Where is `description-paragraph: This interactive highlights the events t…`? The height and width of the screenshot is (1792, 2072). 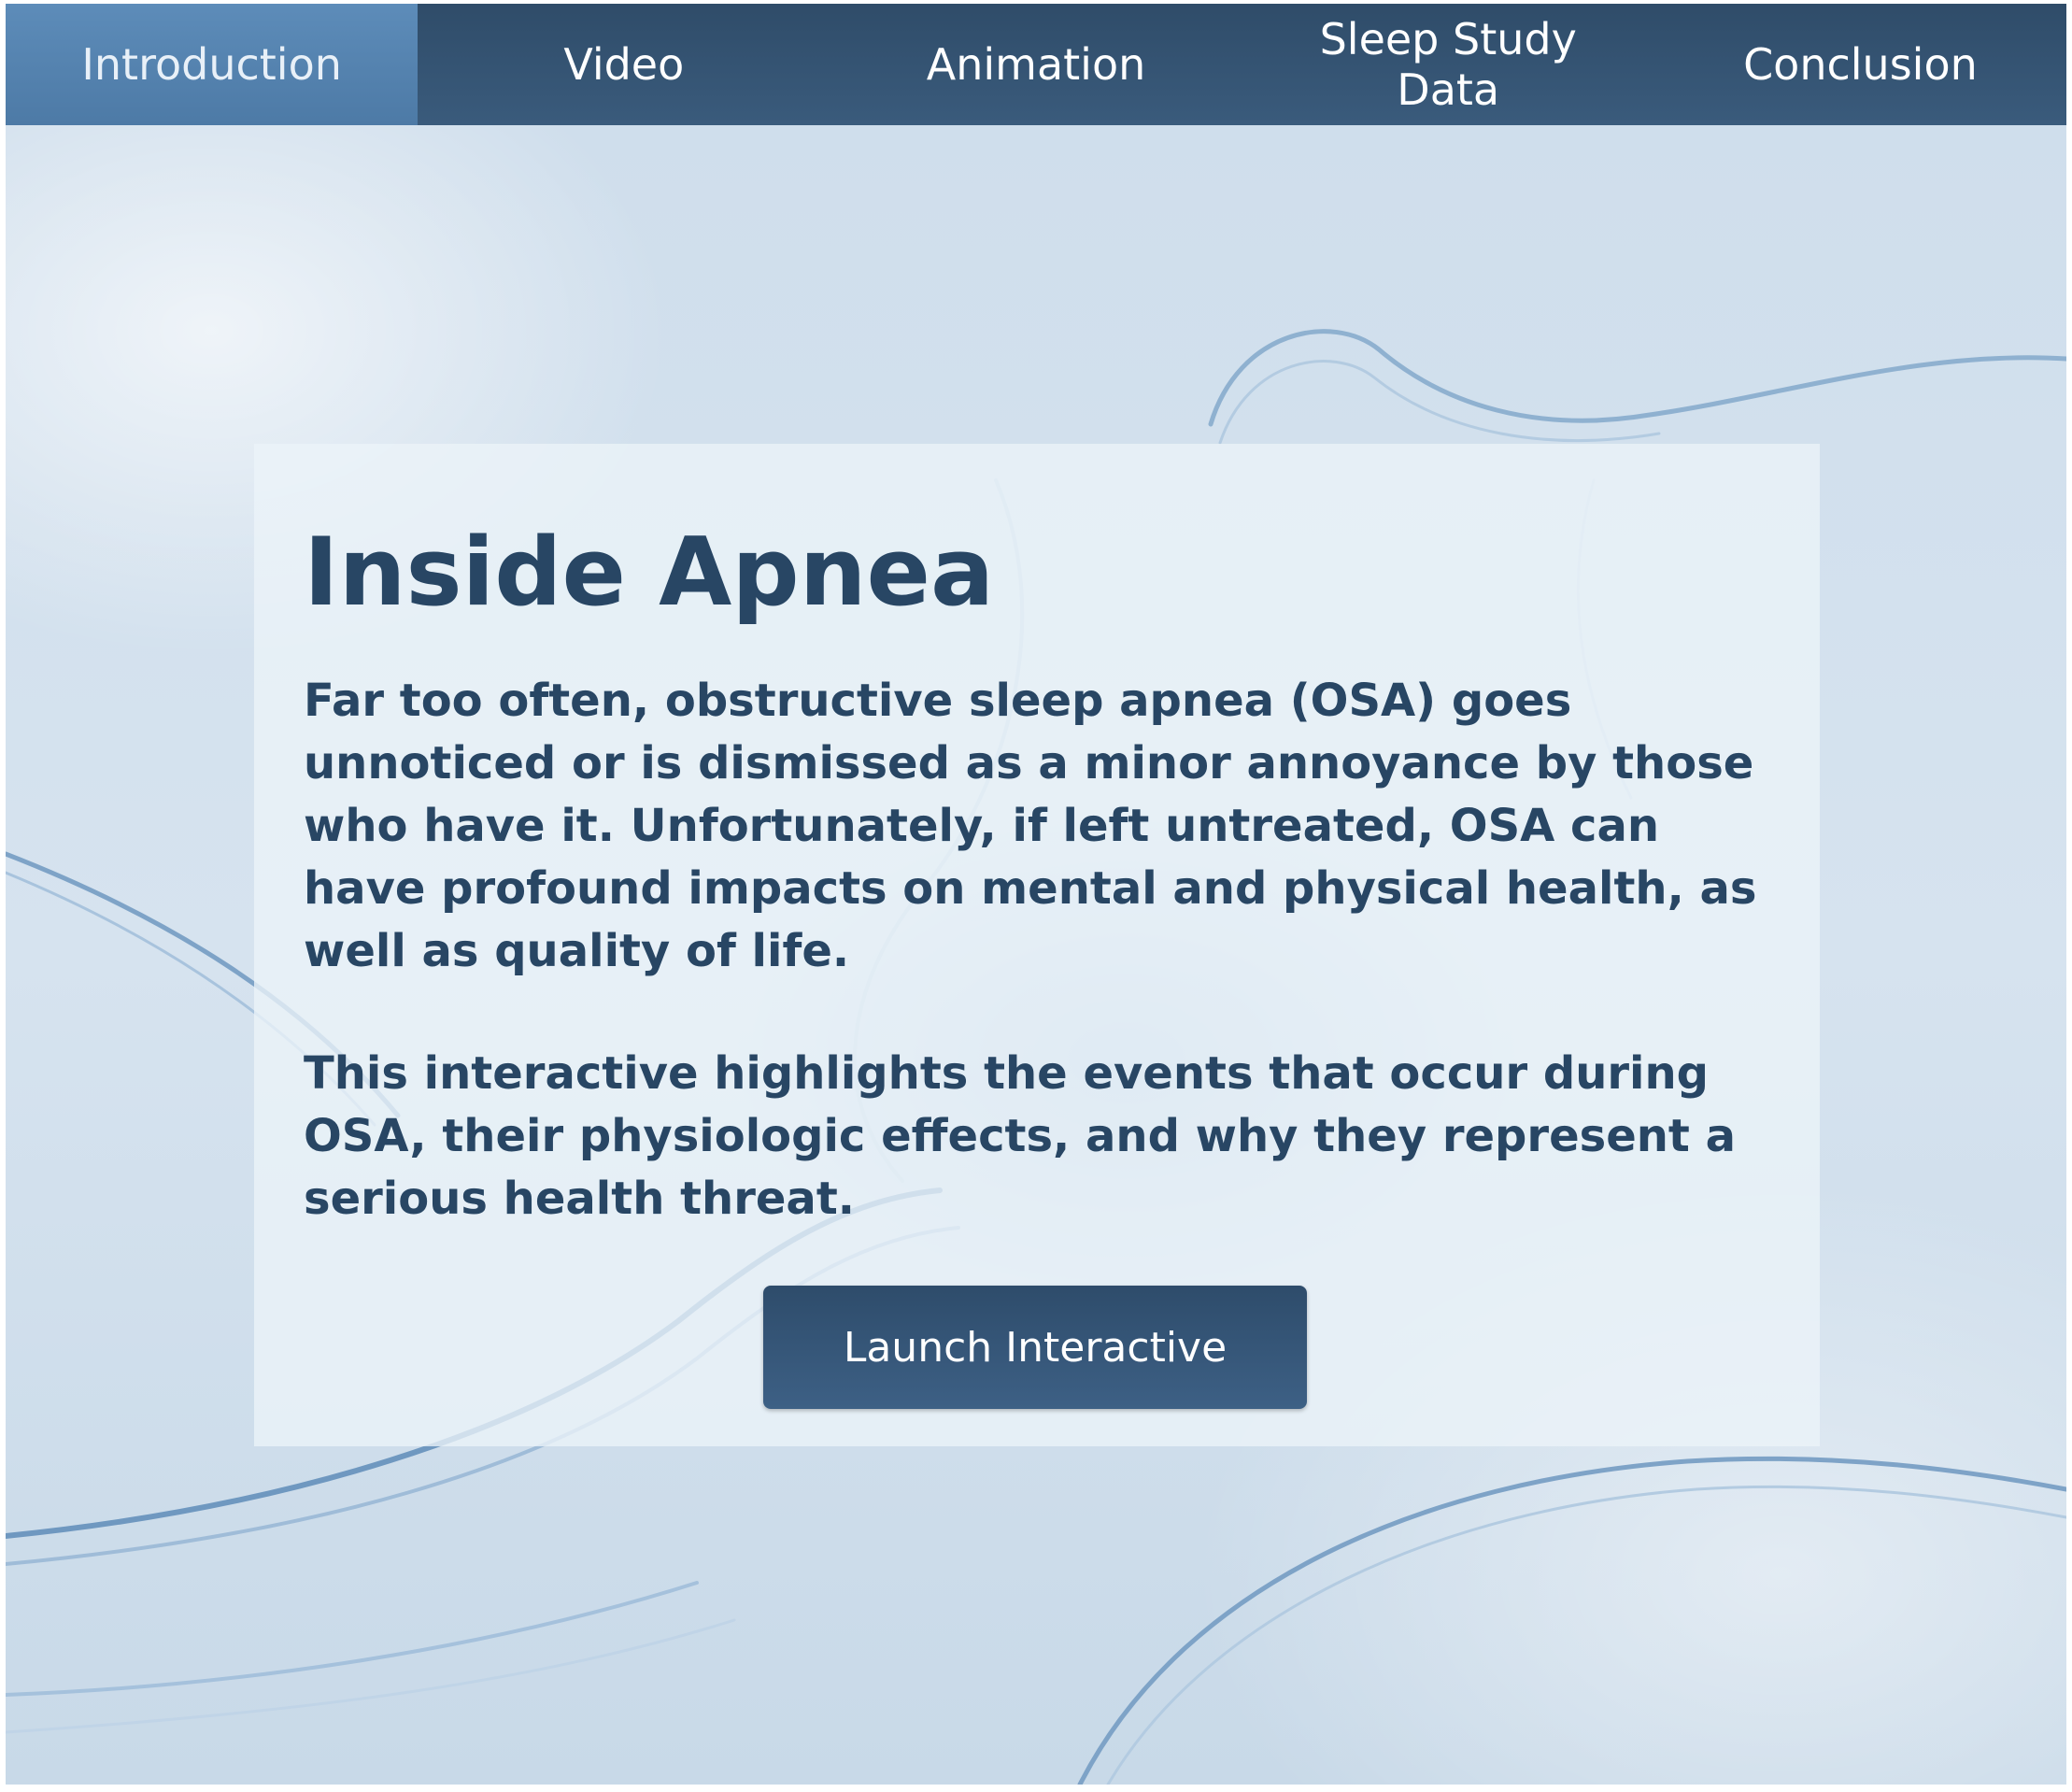 description-paragraph: This interactive highlights the events t… is located at coordinates (1020, 1136).